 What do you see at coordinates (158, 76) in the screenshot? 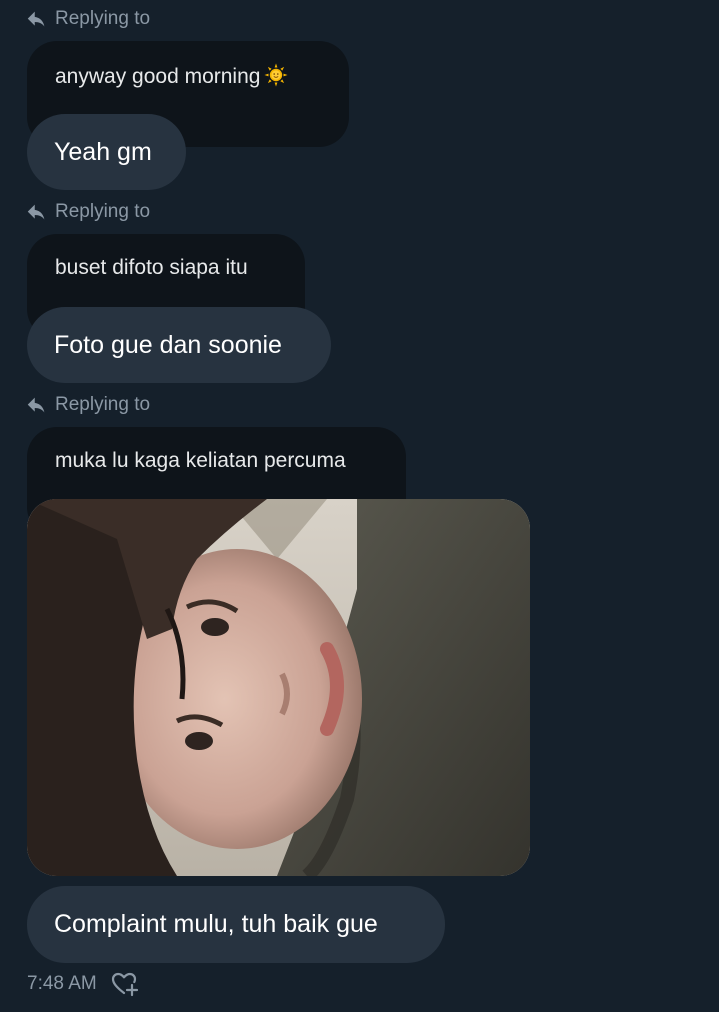
I see `quoted-message-text: anyway good morning` at bounding box center [158, 76].